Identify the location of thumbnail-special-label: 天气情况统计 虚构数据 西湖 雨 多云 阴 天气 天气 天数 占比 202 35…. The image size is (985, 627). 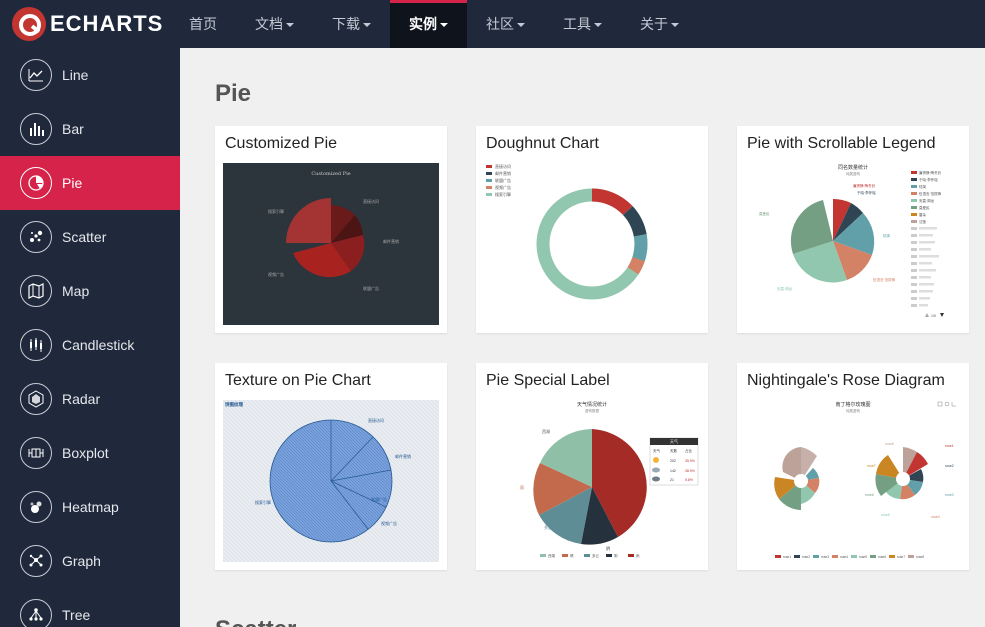
(592, 481).